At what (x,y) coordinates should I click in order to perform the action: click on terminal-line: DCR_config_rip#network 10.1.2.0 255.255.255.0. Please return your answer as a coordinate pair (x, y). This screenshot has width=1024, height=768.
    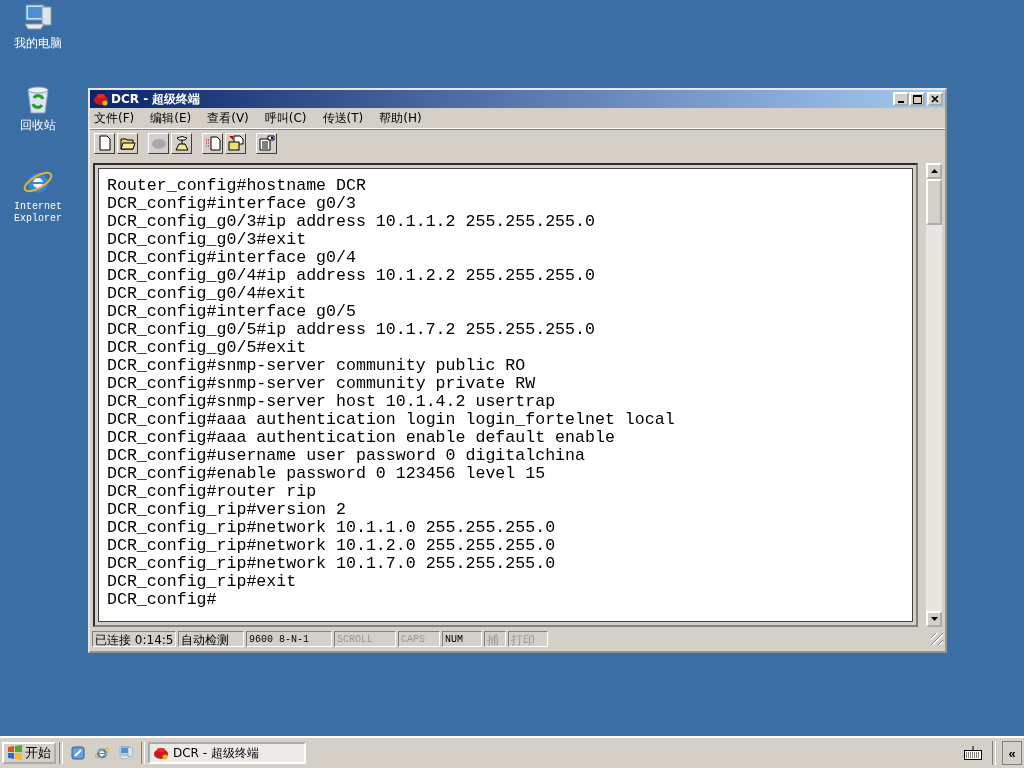
    Looking at the image, I should click on (332, 546).